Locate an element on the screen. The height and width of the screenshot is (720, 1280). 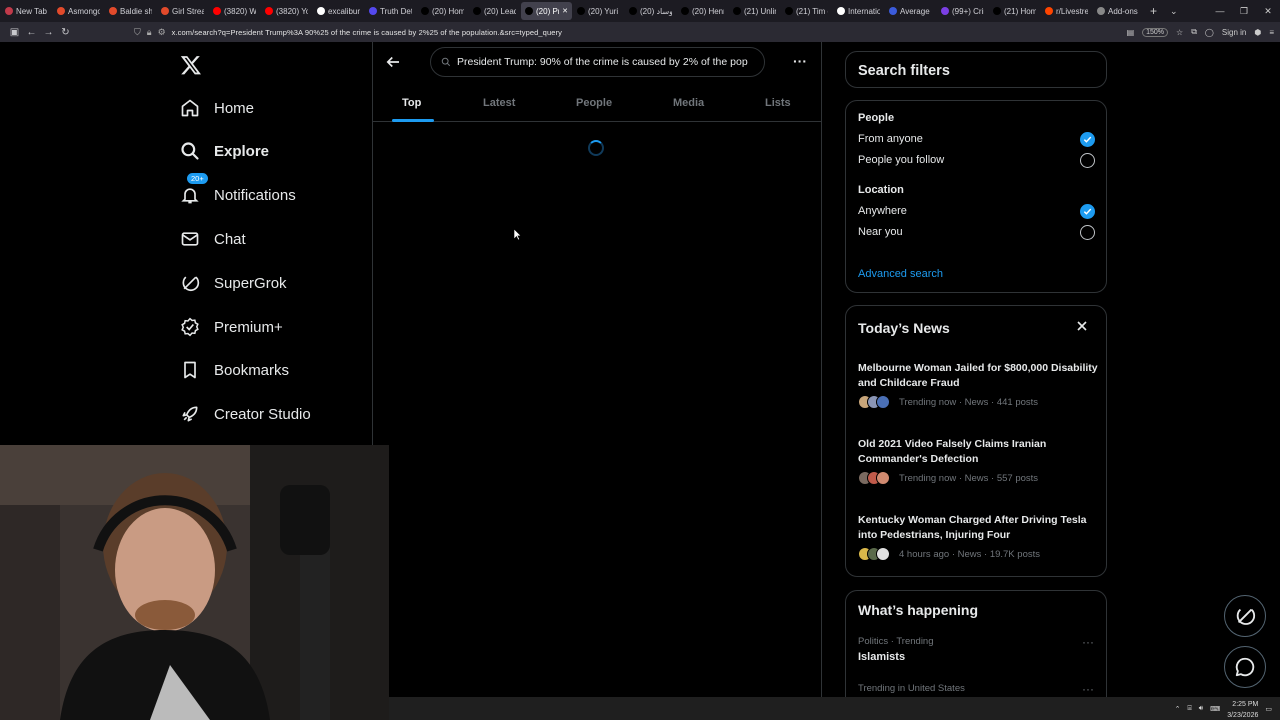
nav-item-chat: Chat is located at coordinates (213, 239).